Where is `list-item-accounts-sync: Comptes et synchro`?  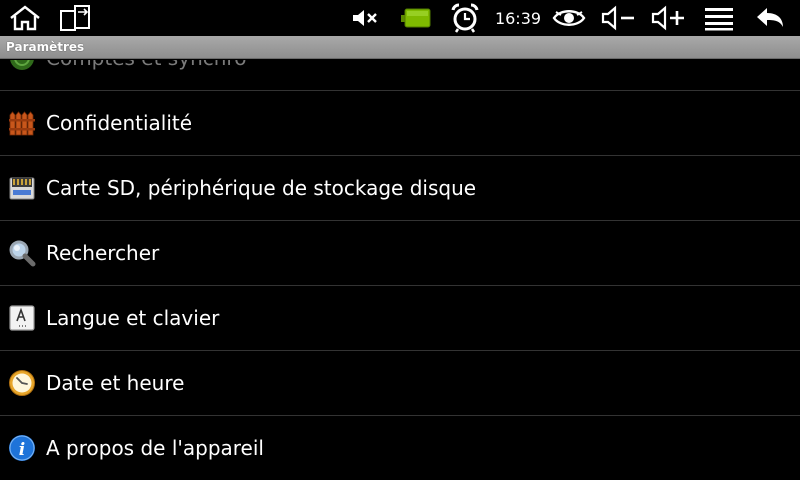
list-item-accounts-sync: Comptes et synchro is located at coordinates (400, 75).